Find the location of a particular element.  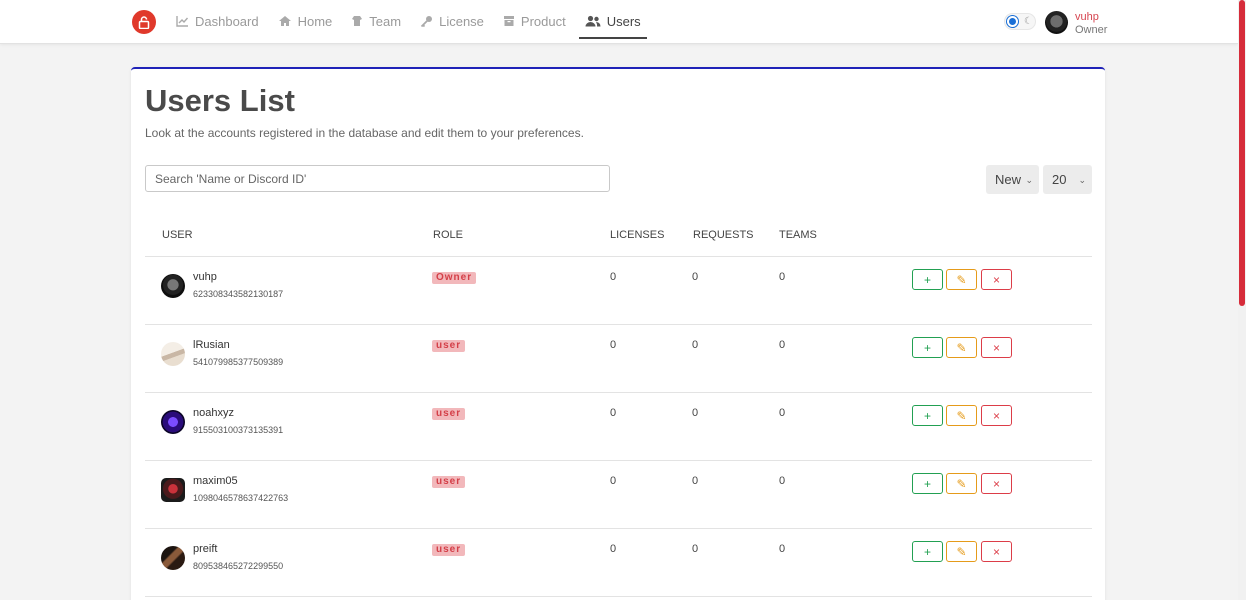

column-header-role: ROLE is located at coordinates (448, 235).